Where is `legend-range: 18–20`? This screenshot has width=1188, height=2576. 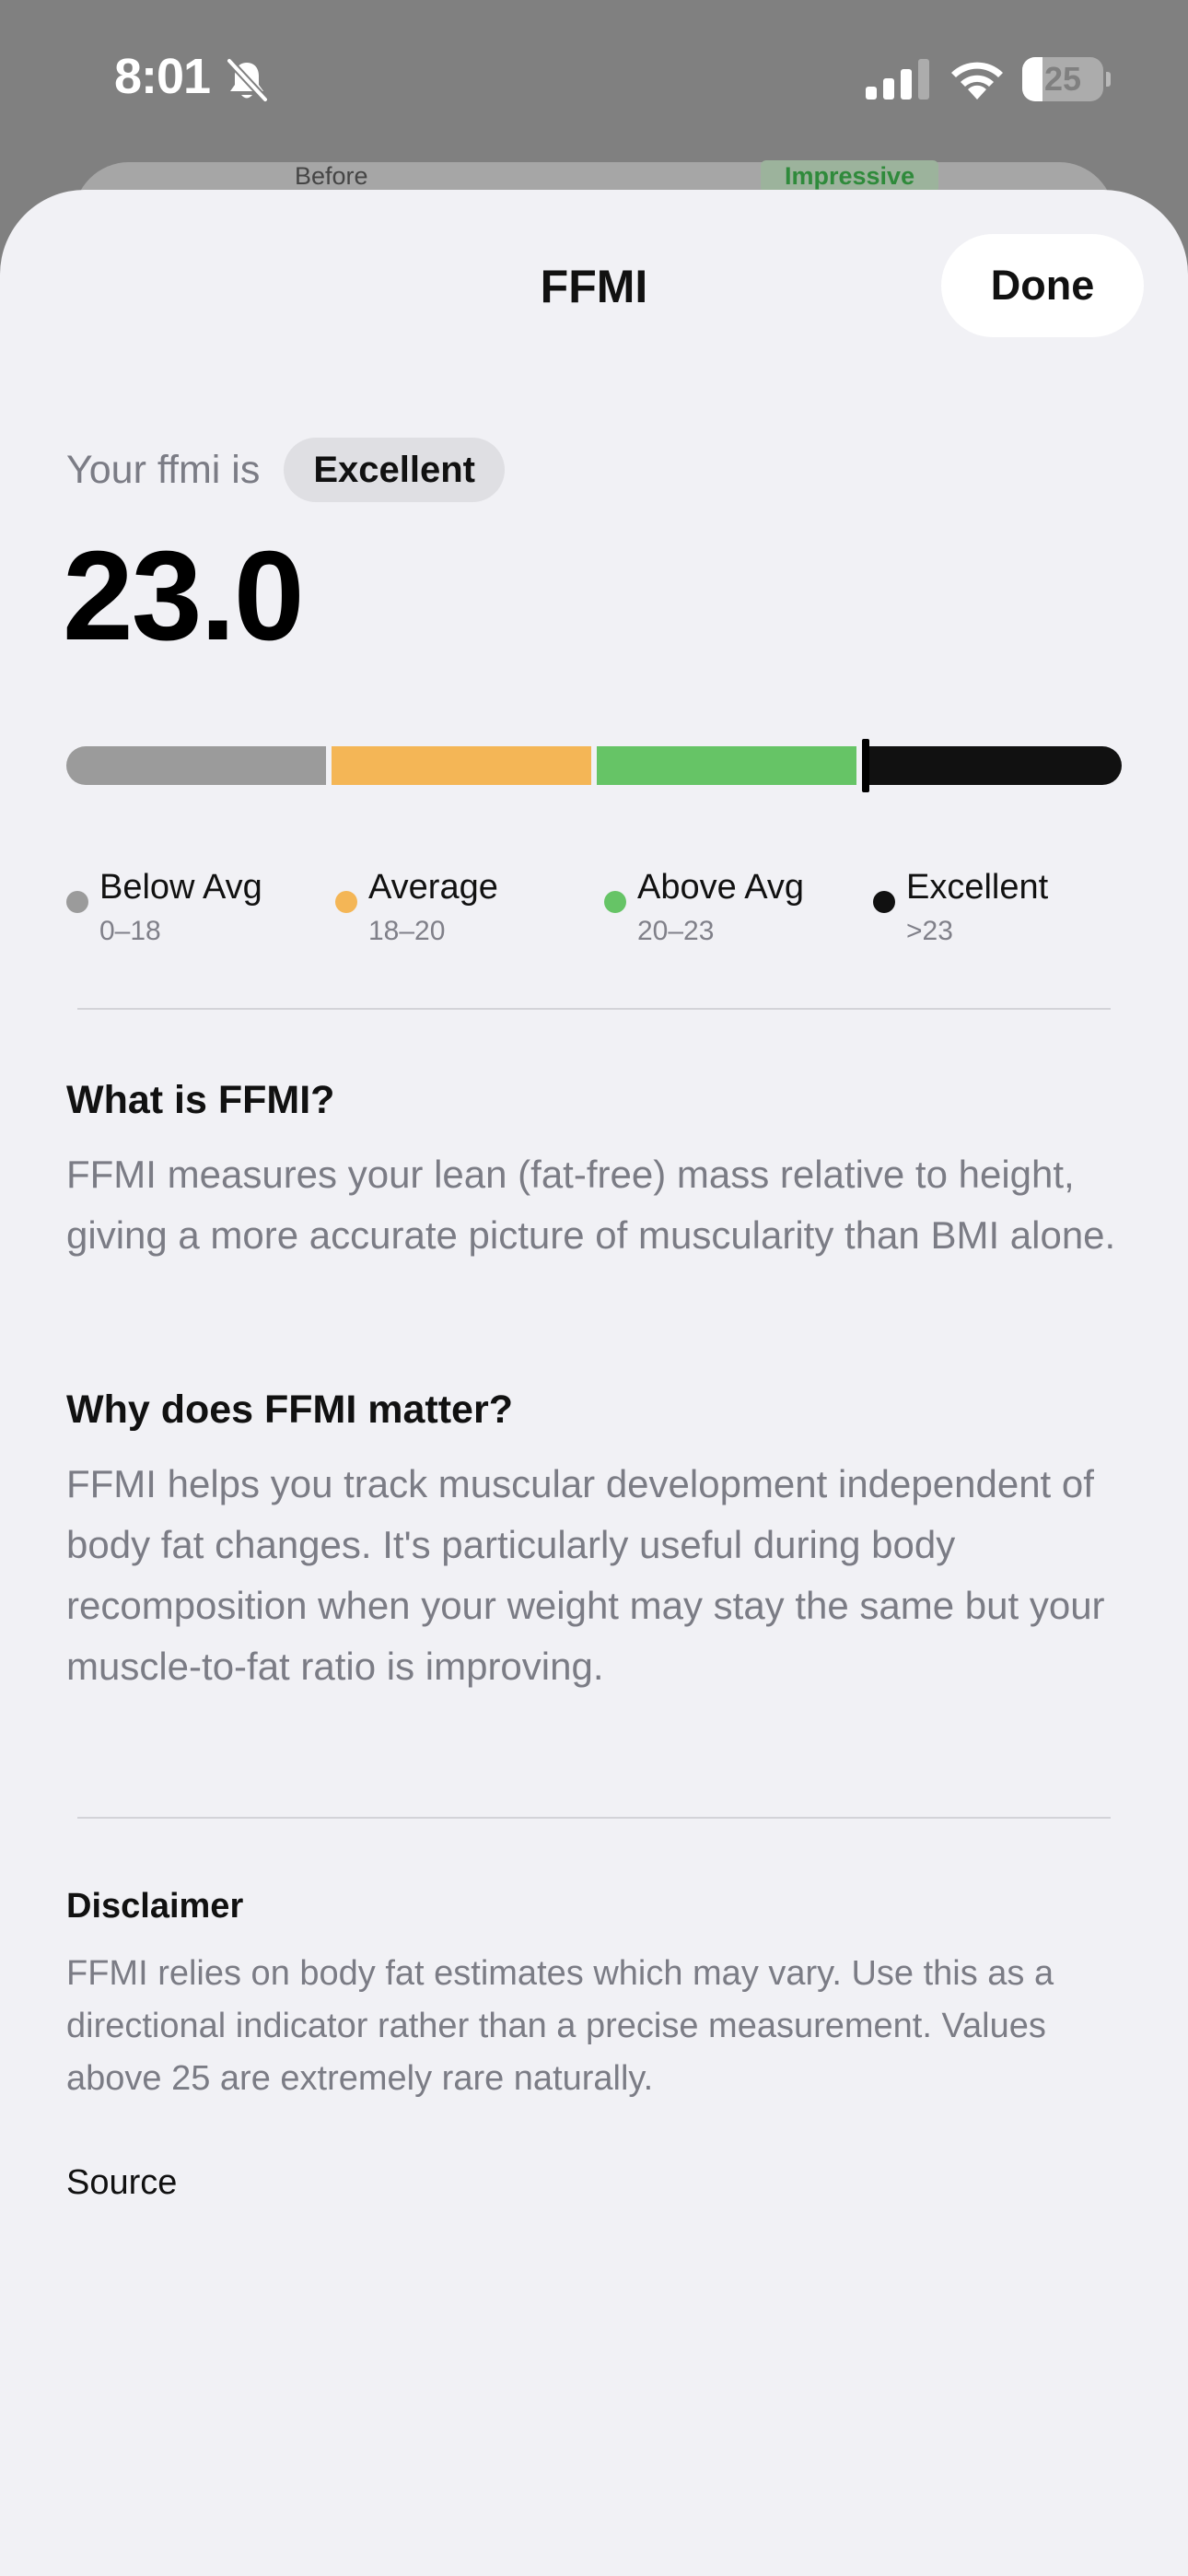 legend-range: 18–20 is located at coordinates (407, 931).